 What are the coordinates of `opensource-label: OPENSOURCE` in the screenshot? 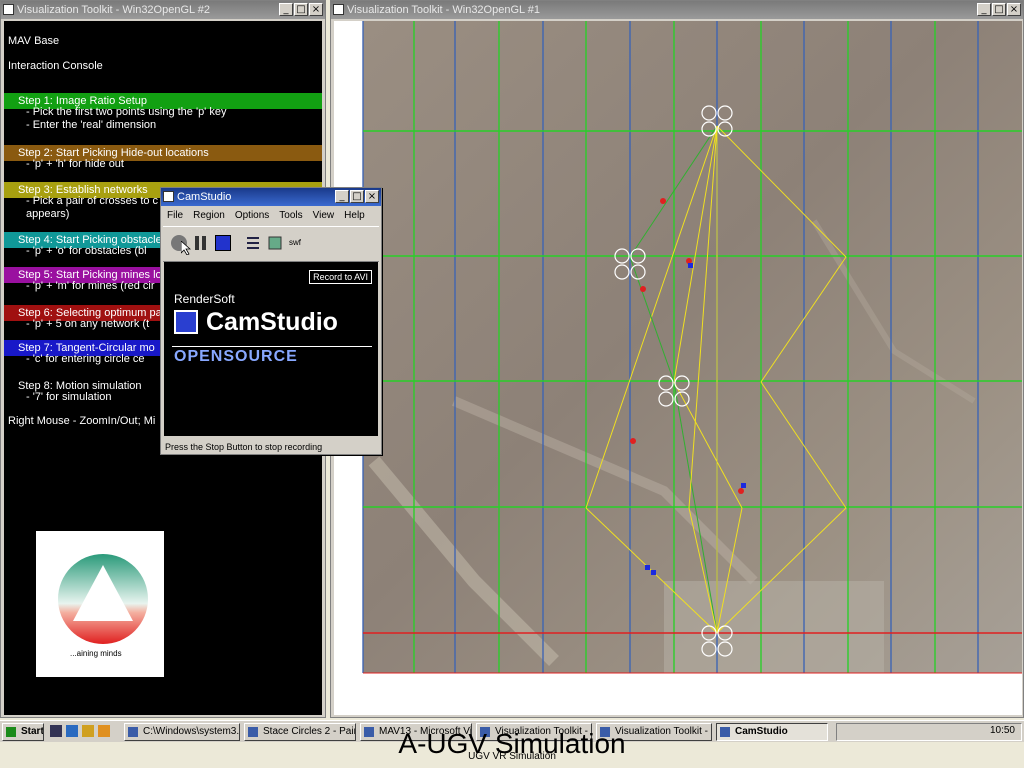 It's located at (236, 356).